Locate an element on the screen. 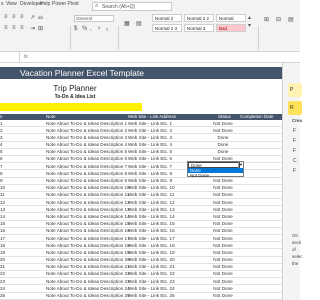 Image resolution: width=320 pixels, height=300 pixels. cell-n: 5 is located at coordinates (1, 151).